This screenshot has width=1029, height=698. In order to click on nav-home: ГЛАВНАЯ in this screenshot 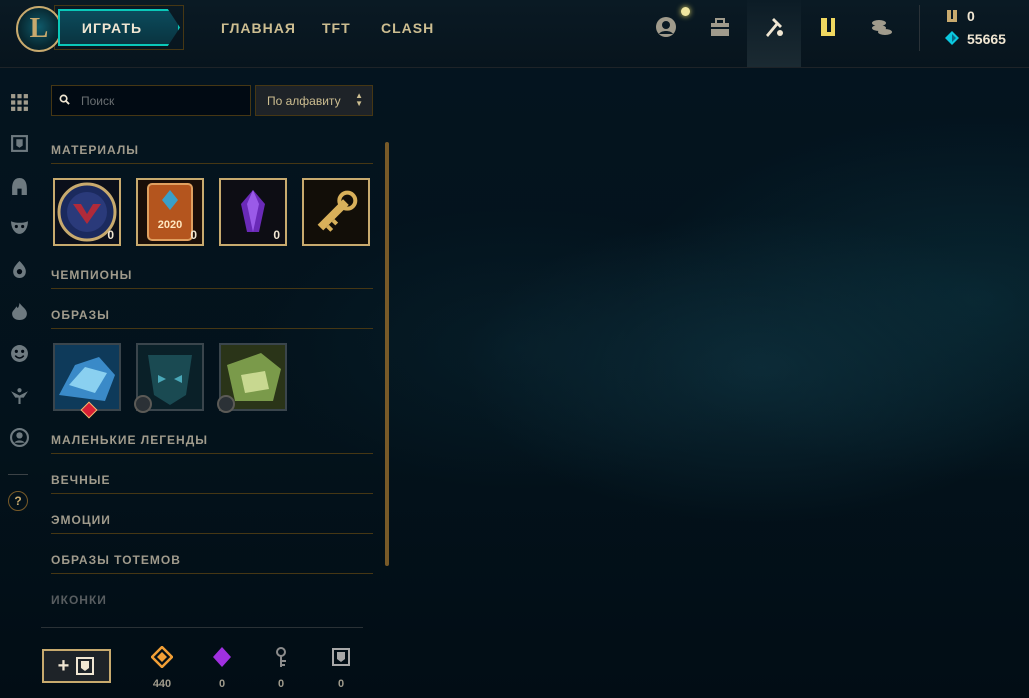, I will do `click(258, 28)`.